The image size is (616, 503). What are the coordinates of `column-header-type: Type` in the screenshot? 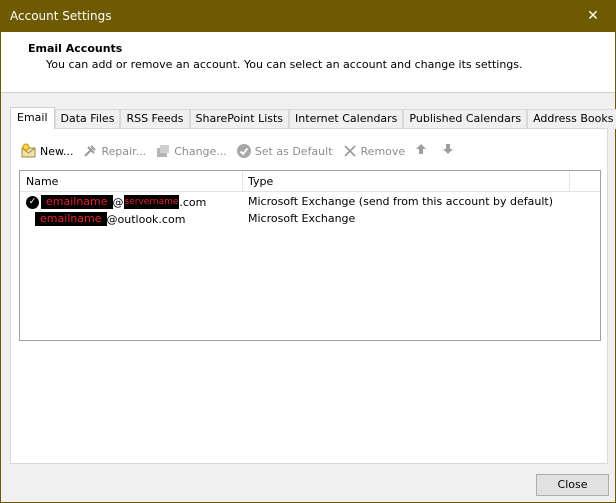 It's located at (260, 181).